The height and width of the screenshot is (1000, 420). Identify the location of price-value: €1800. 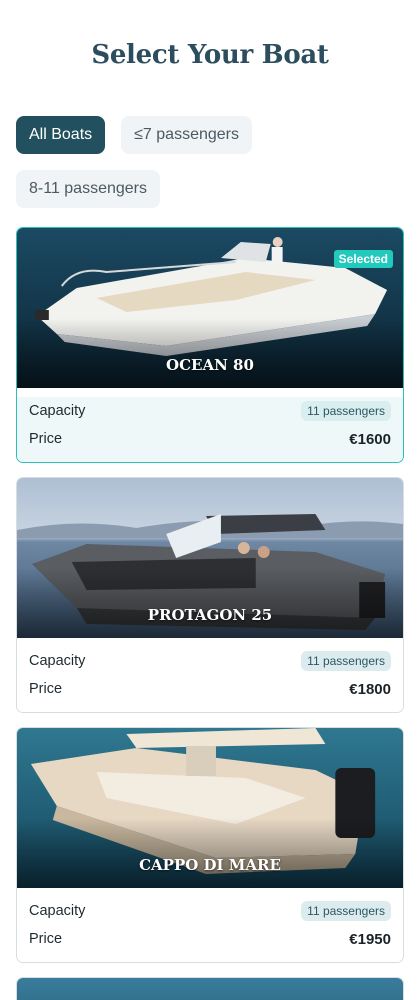
(370, 689).